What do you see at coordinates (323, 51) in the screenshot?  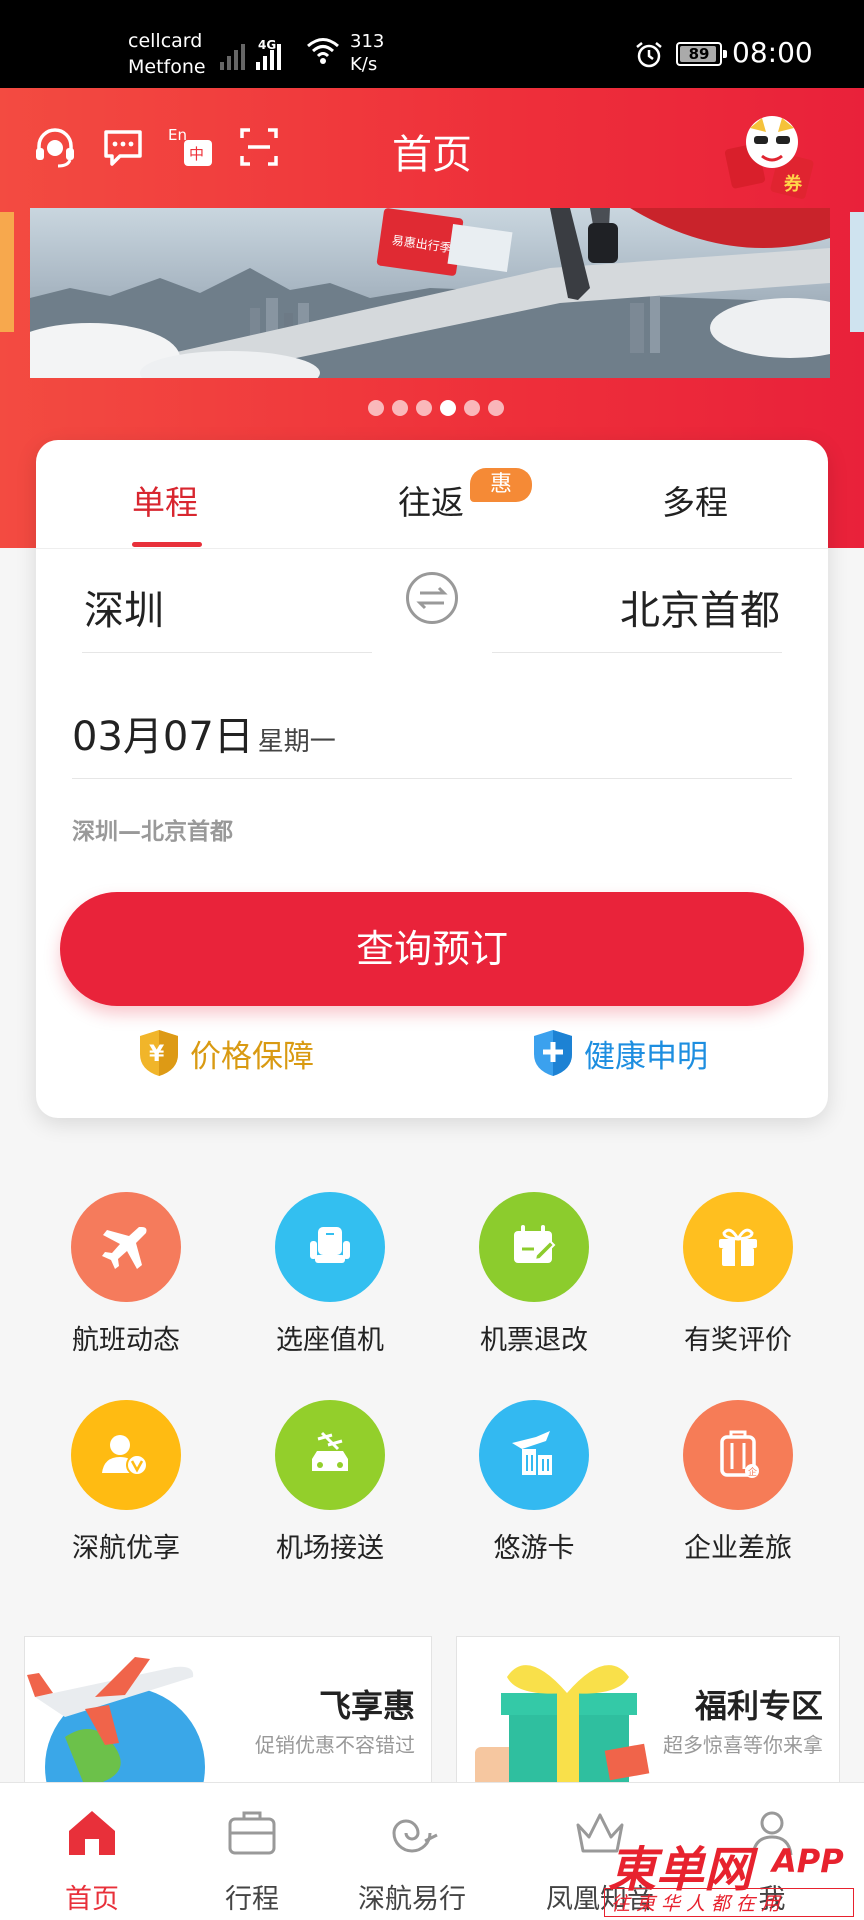 I see `wifi-icon` at bounding box center [323, 51].